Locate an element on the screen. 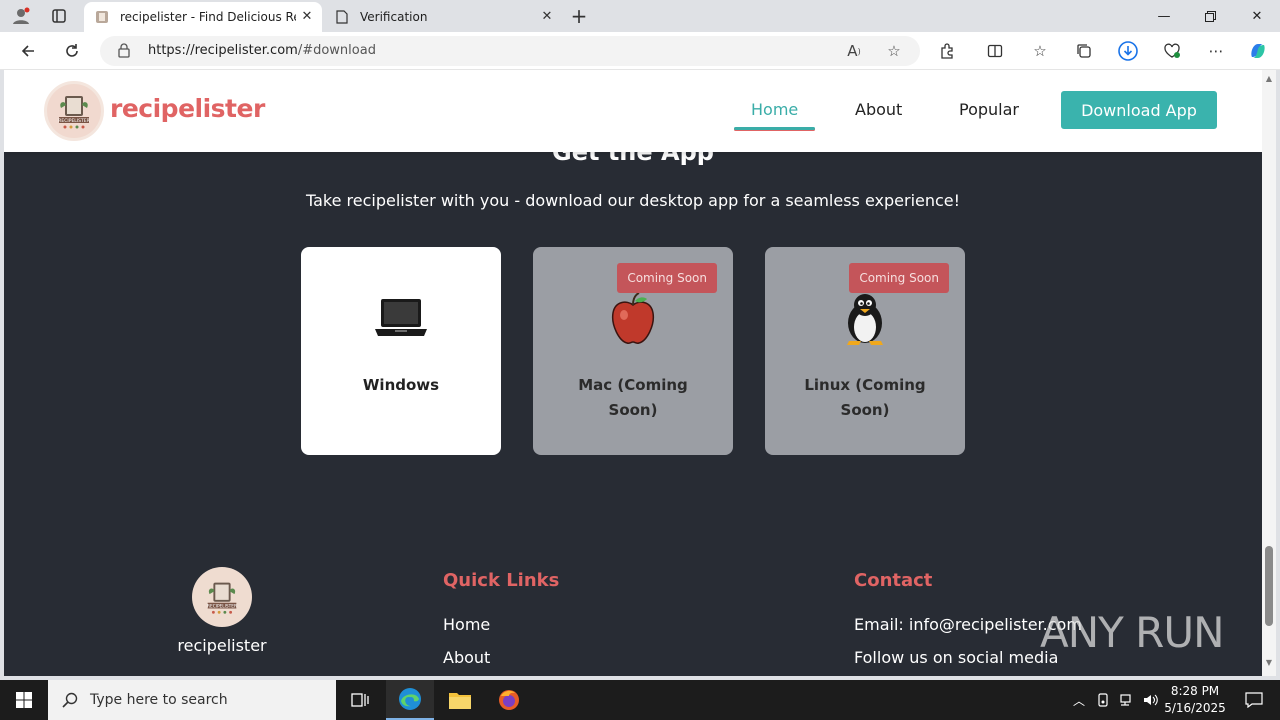 The height and width of the screenshot is (720, 1280). edge-taskbar-icon is located at coordinates (410, 700).